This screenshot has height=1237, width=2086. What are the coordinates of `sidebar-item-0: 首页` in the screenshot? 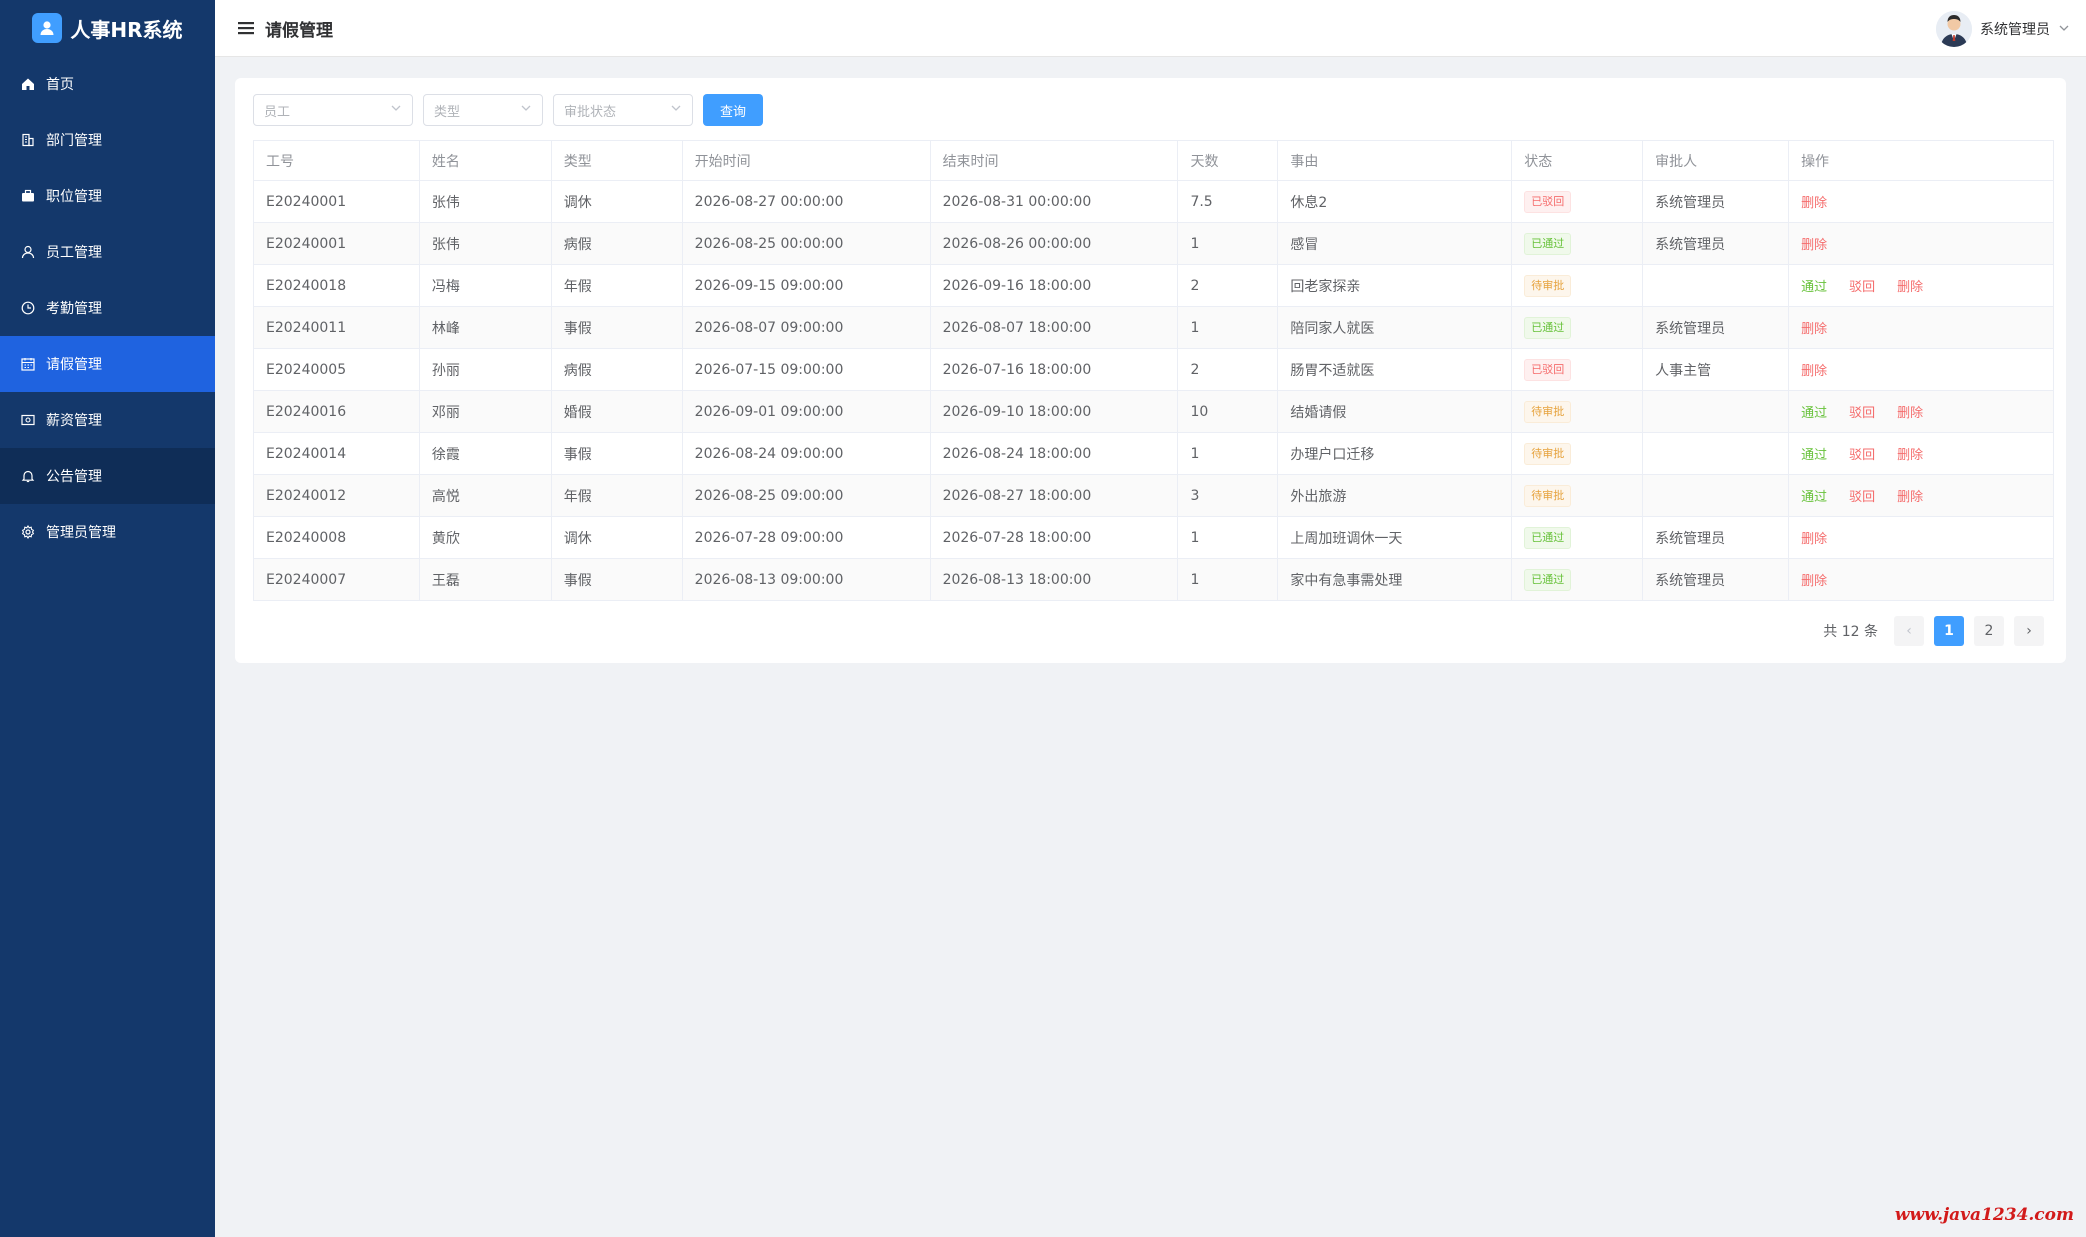 It's located at (107, 84).